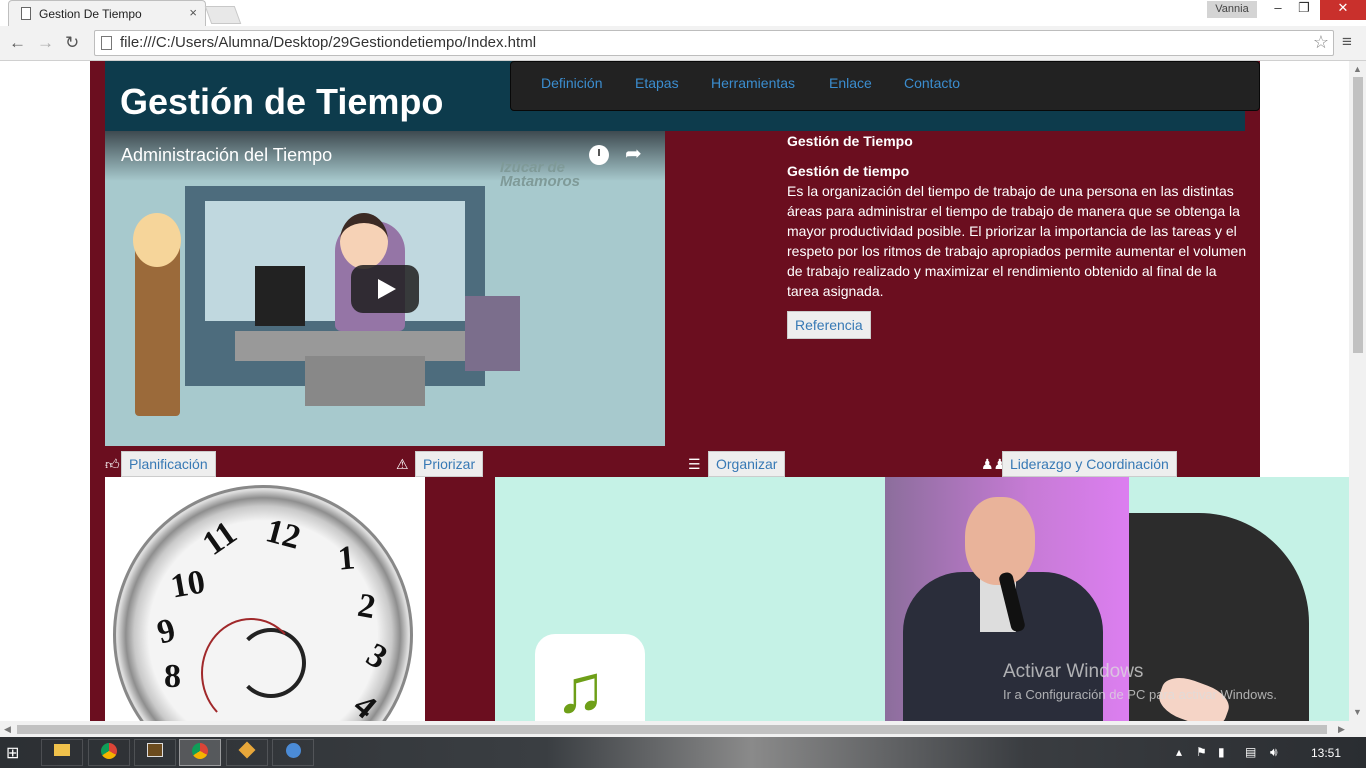 Image resolution: width=1366 pixels, height=768 pixels. I want to click on scroll-up-icon: ▲, so click(1357, 69).